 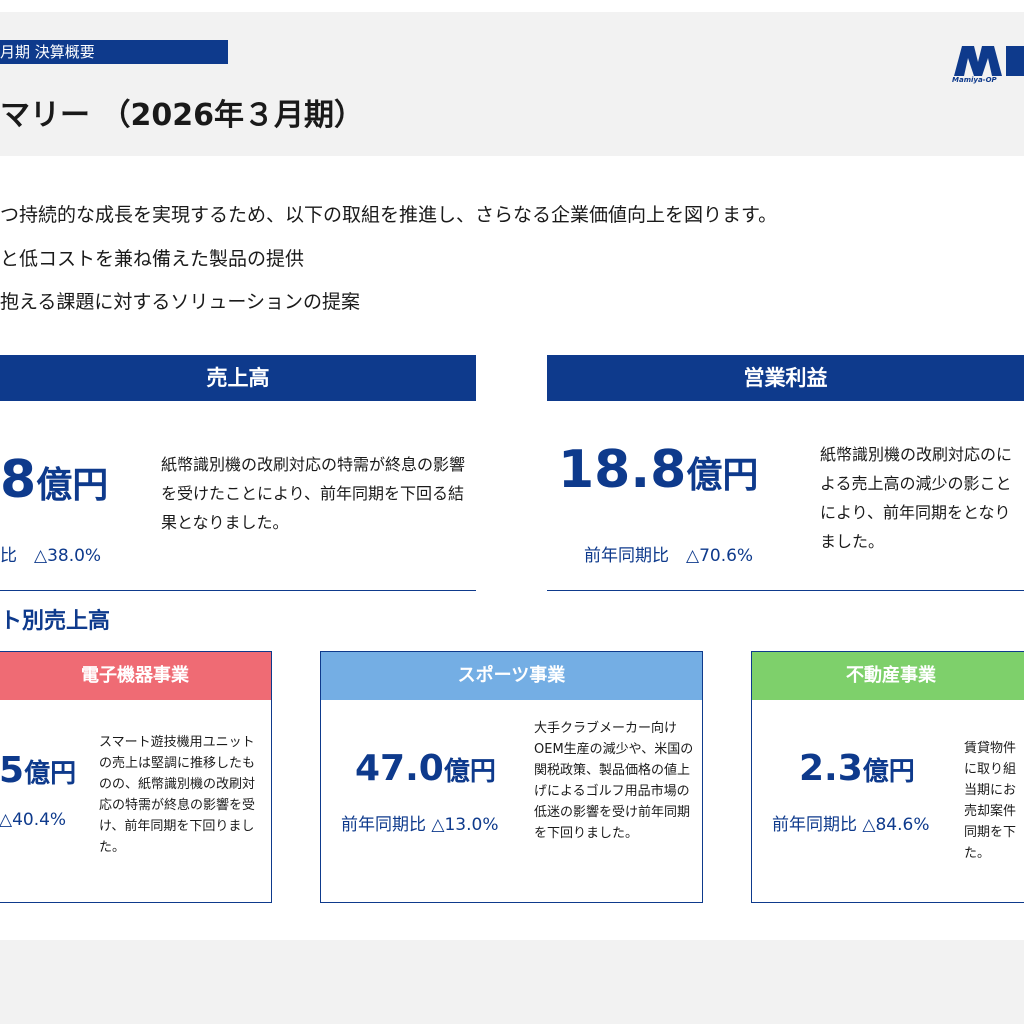 I want to click on page-title: マリー （2026年３月期）, so click(x=182, y=115).